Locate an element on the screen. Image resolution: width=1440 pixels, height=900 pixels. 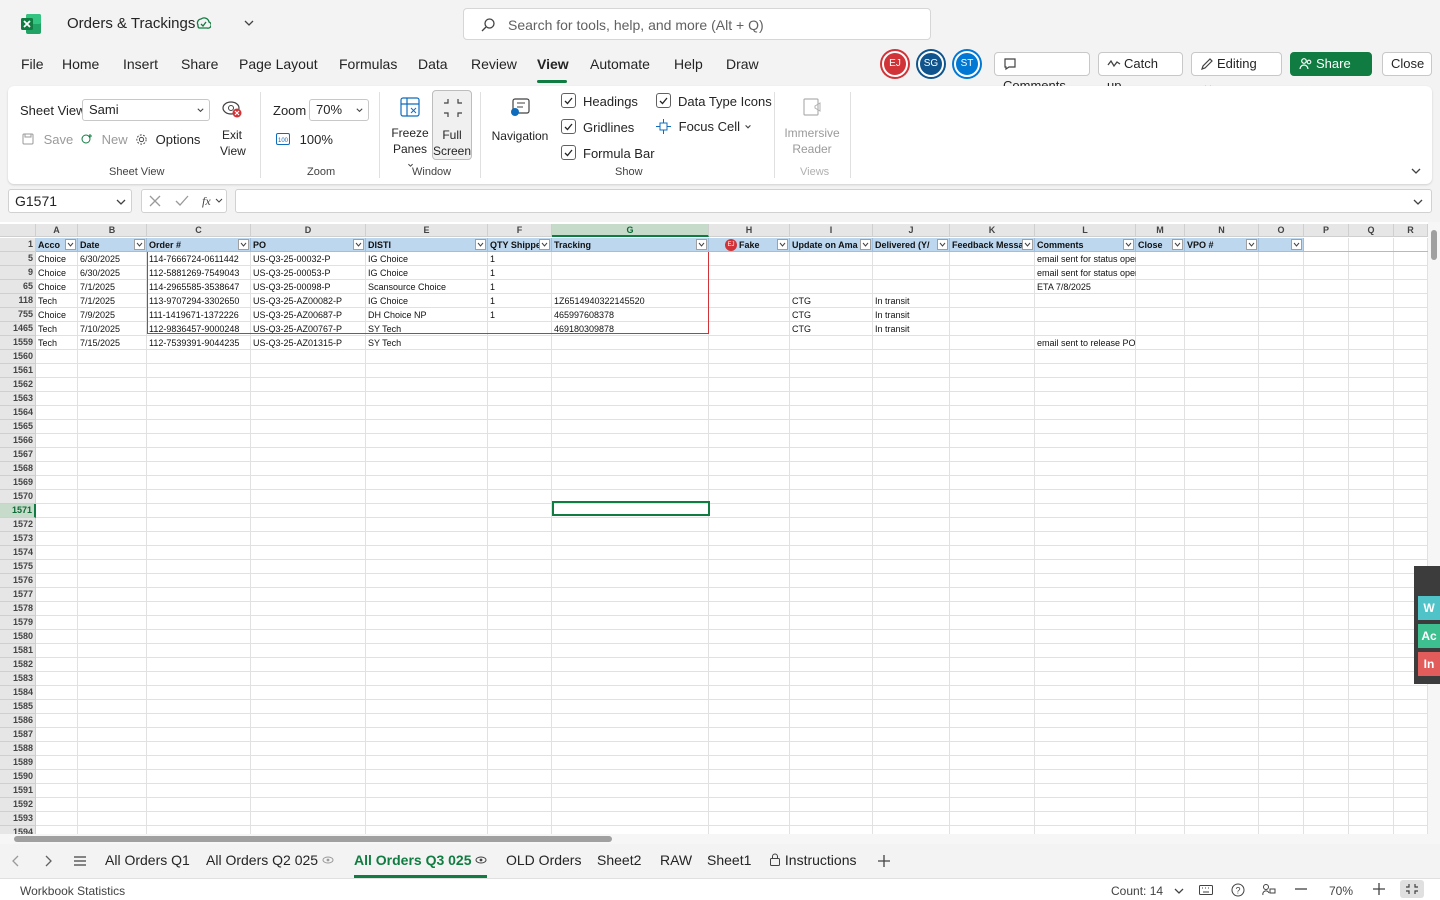
column-header: J is located at coordinates (911, 230).